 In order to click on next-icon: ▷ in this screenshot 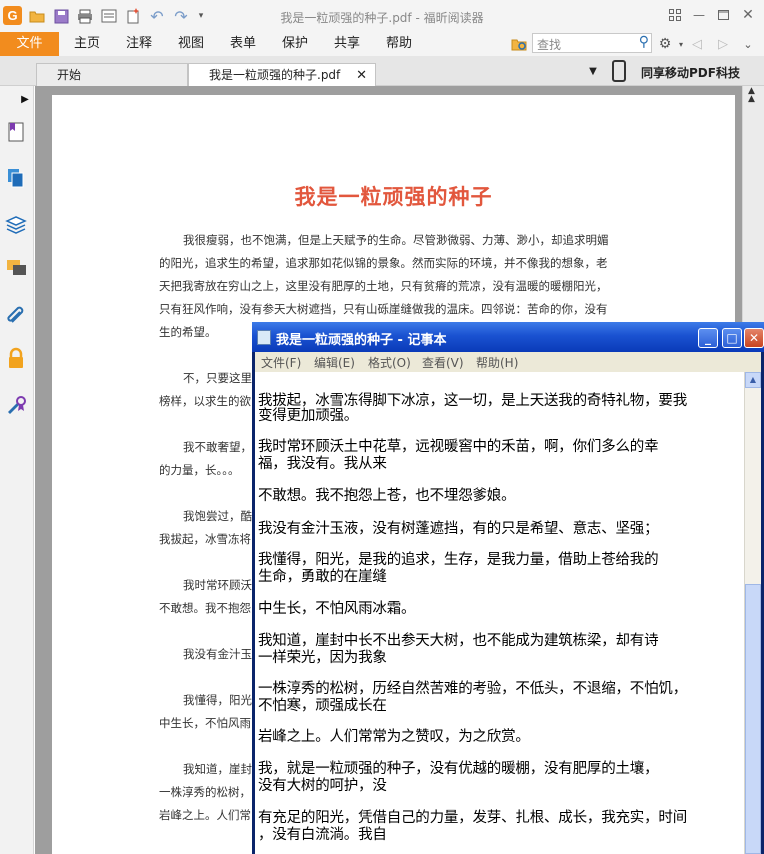, I will do `click(723, 44)`.